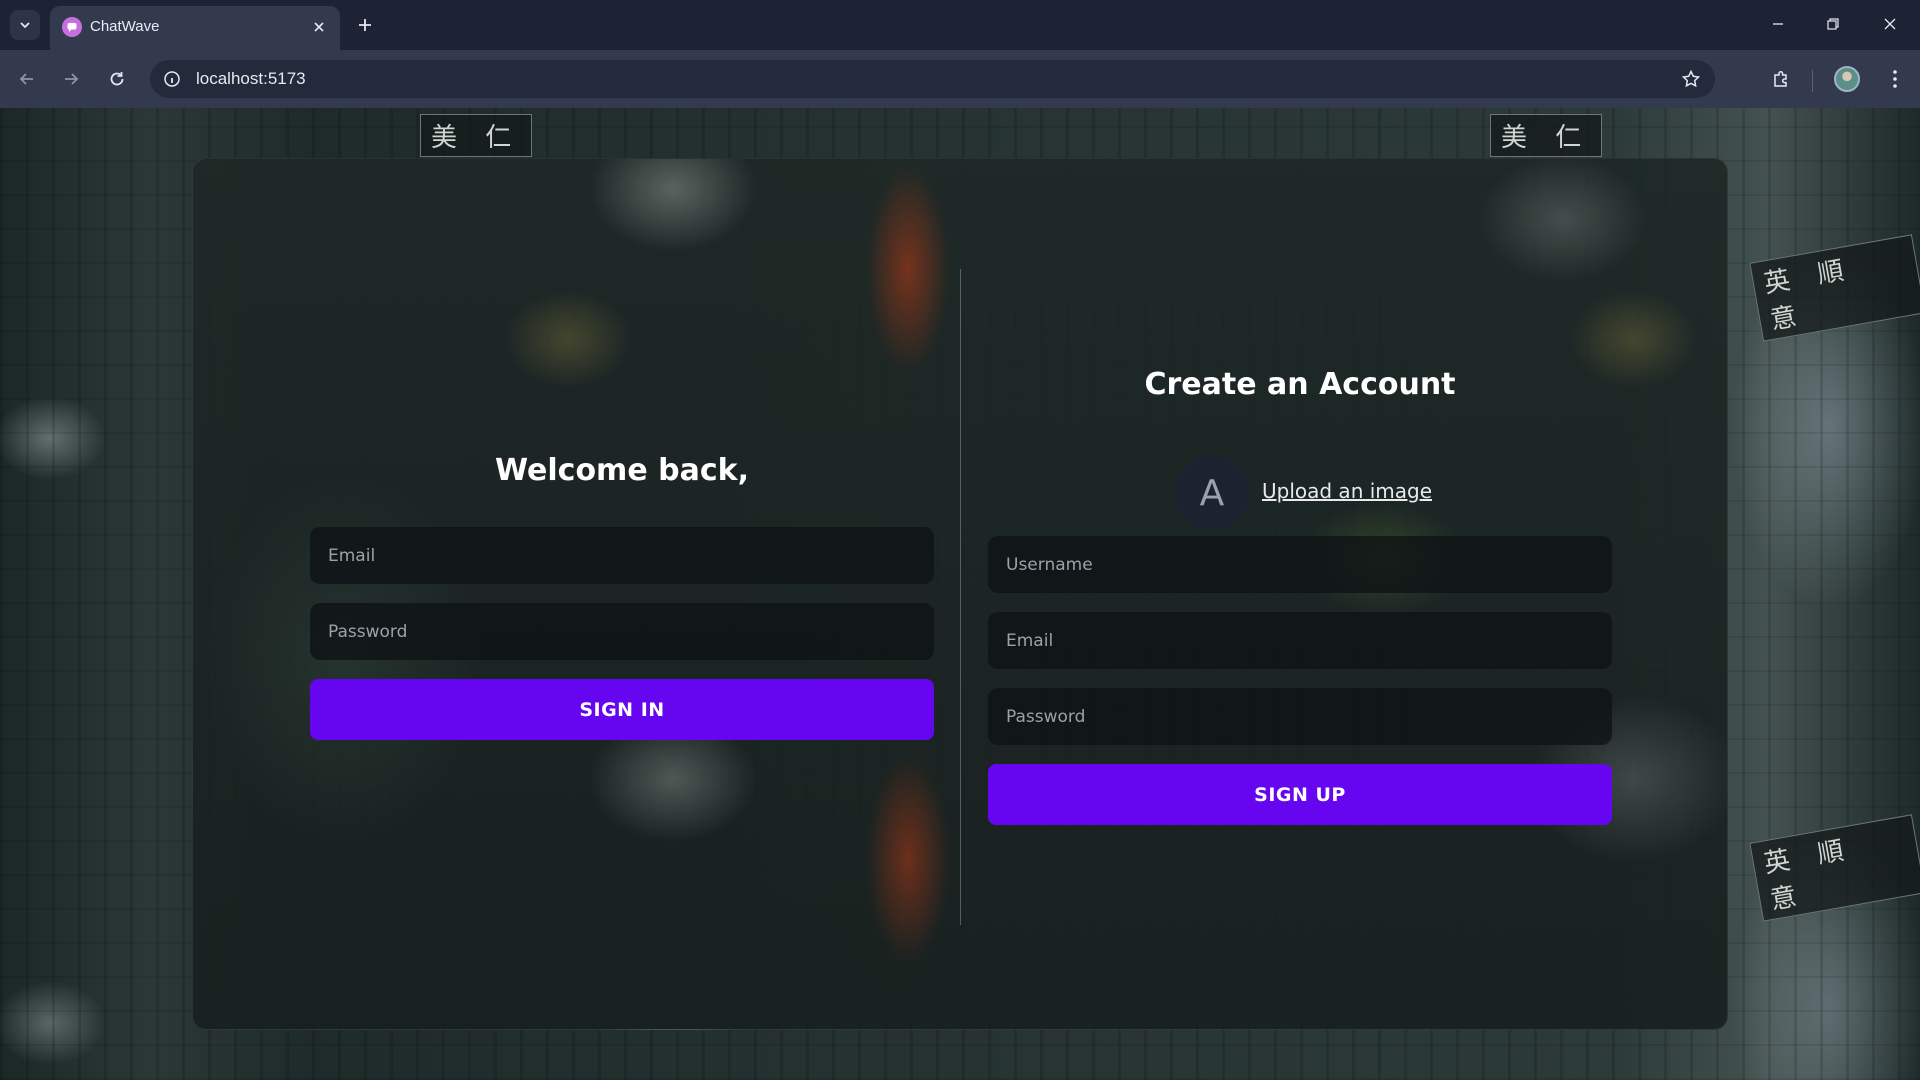 The height and width of the screenshot is (1080, 1920). I want to click on back-button, so click(27, 79).